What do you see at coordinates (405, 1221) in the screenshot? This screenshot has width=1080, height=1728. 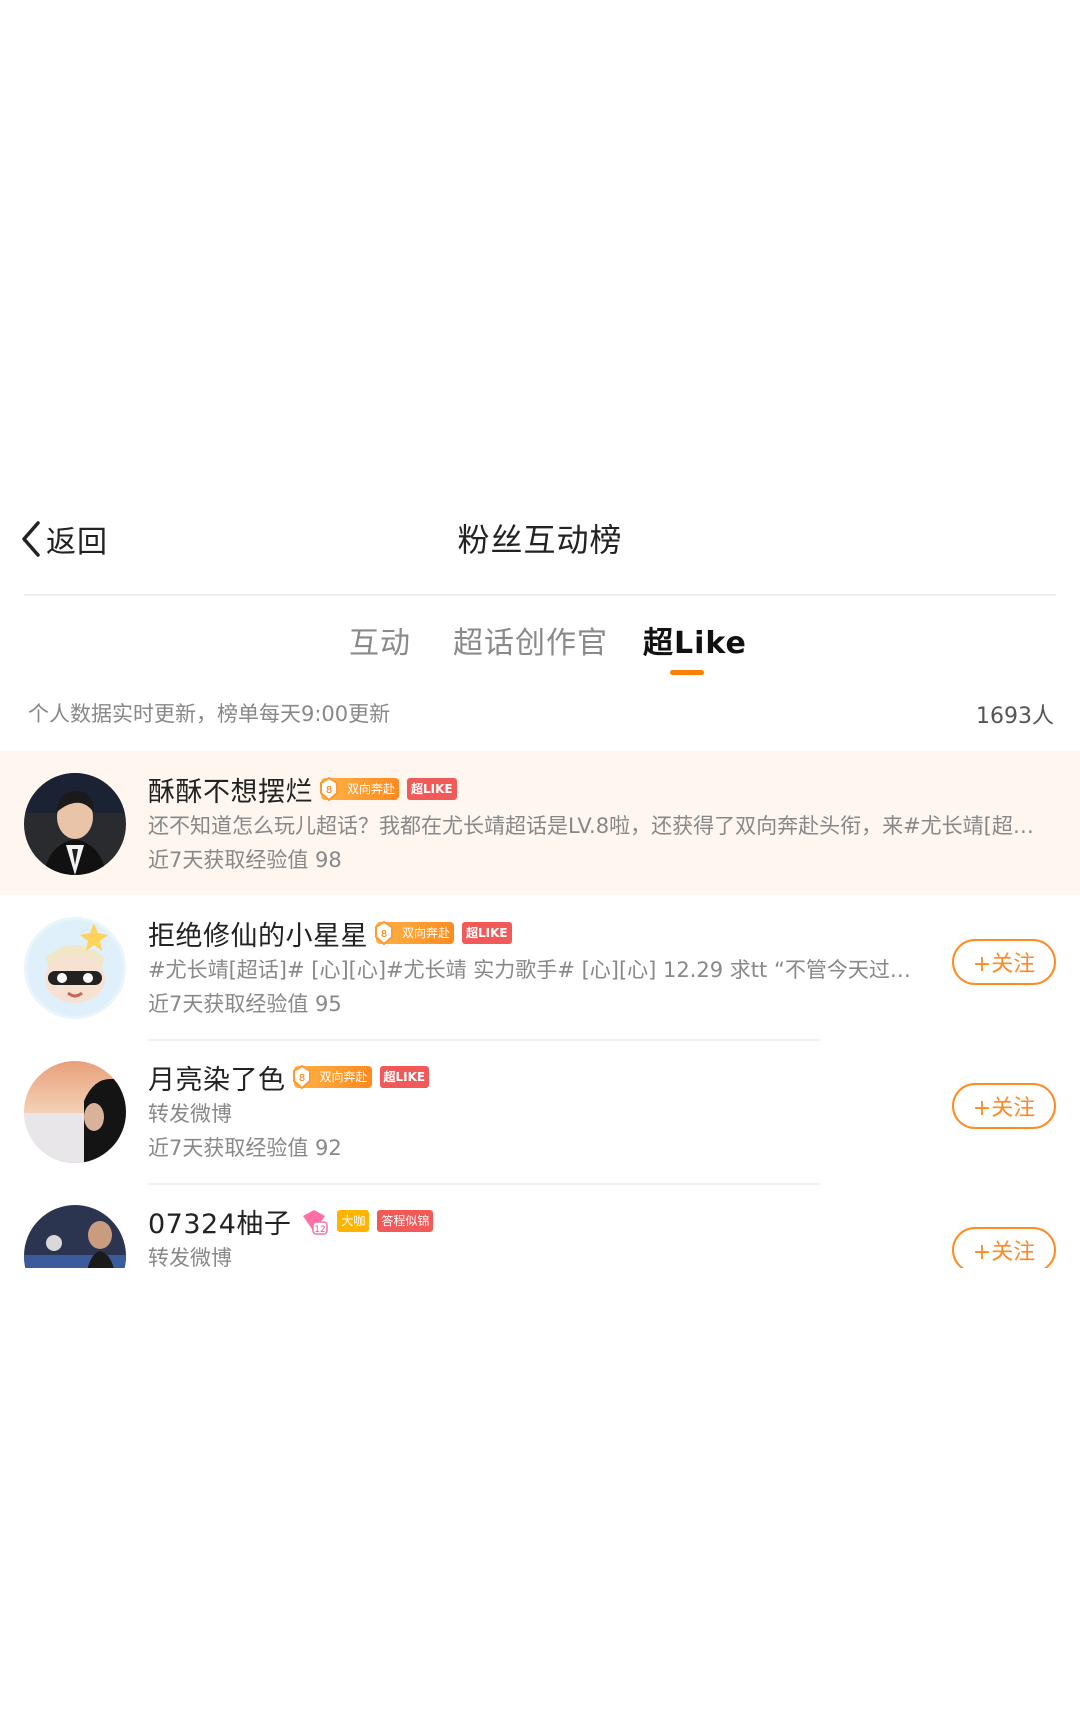 I see `title-badge: 答程似锦` at bounding box center [405, 1221].